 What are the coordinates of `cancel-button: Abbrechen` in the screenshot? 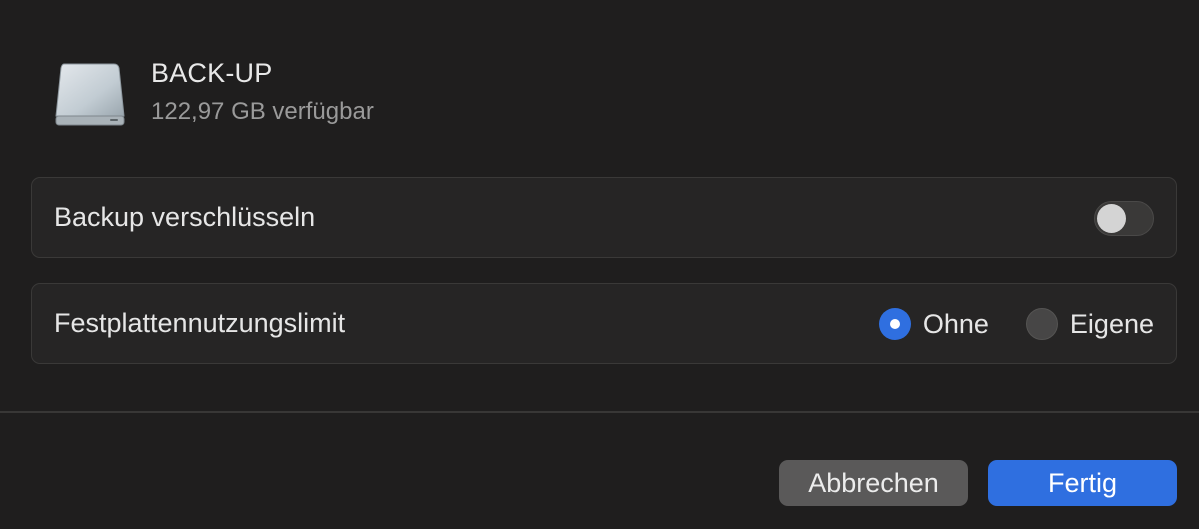 It's located at (873, 483).